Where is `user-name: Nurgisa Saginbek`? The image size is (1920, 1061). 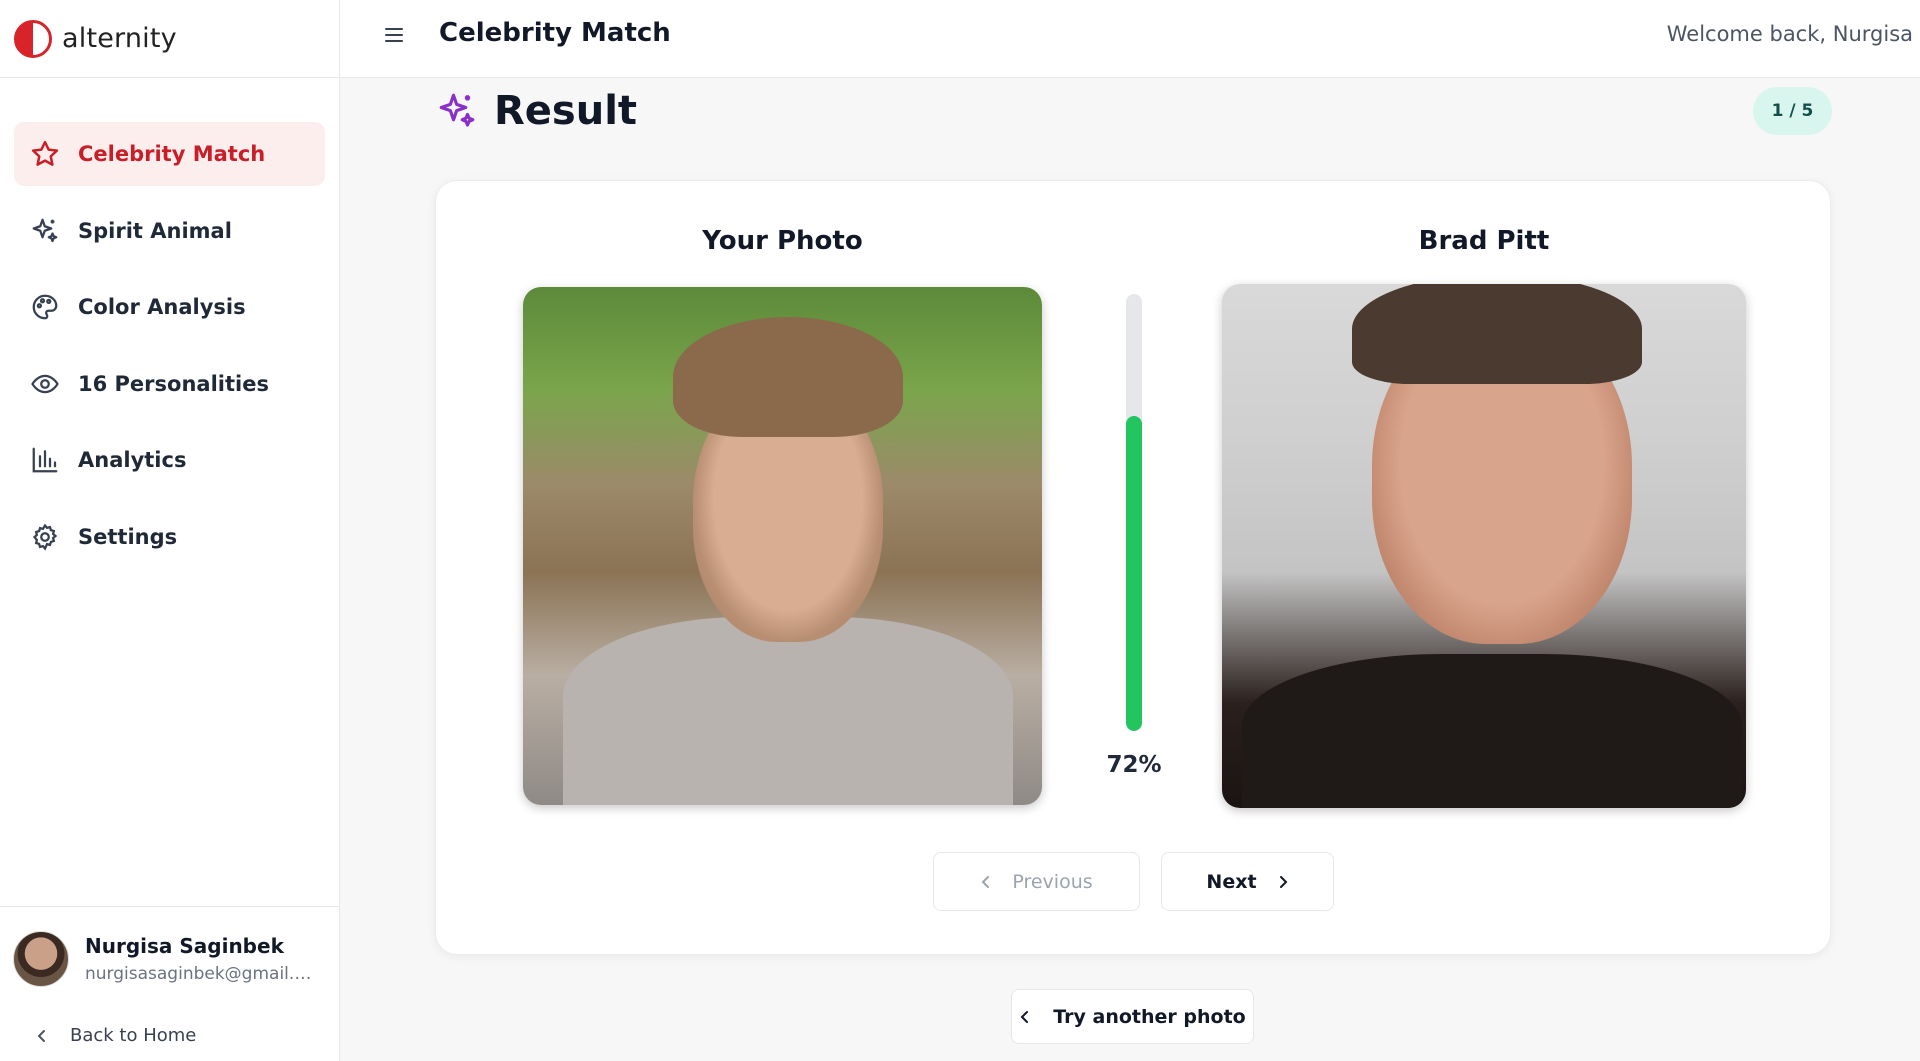
user-name: Nurgisa Saginbek is located at coordinates (184, 946).